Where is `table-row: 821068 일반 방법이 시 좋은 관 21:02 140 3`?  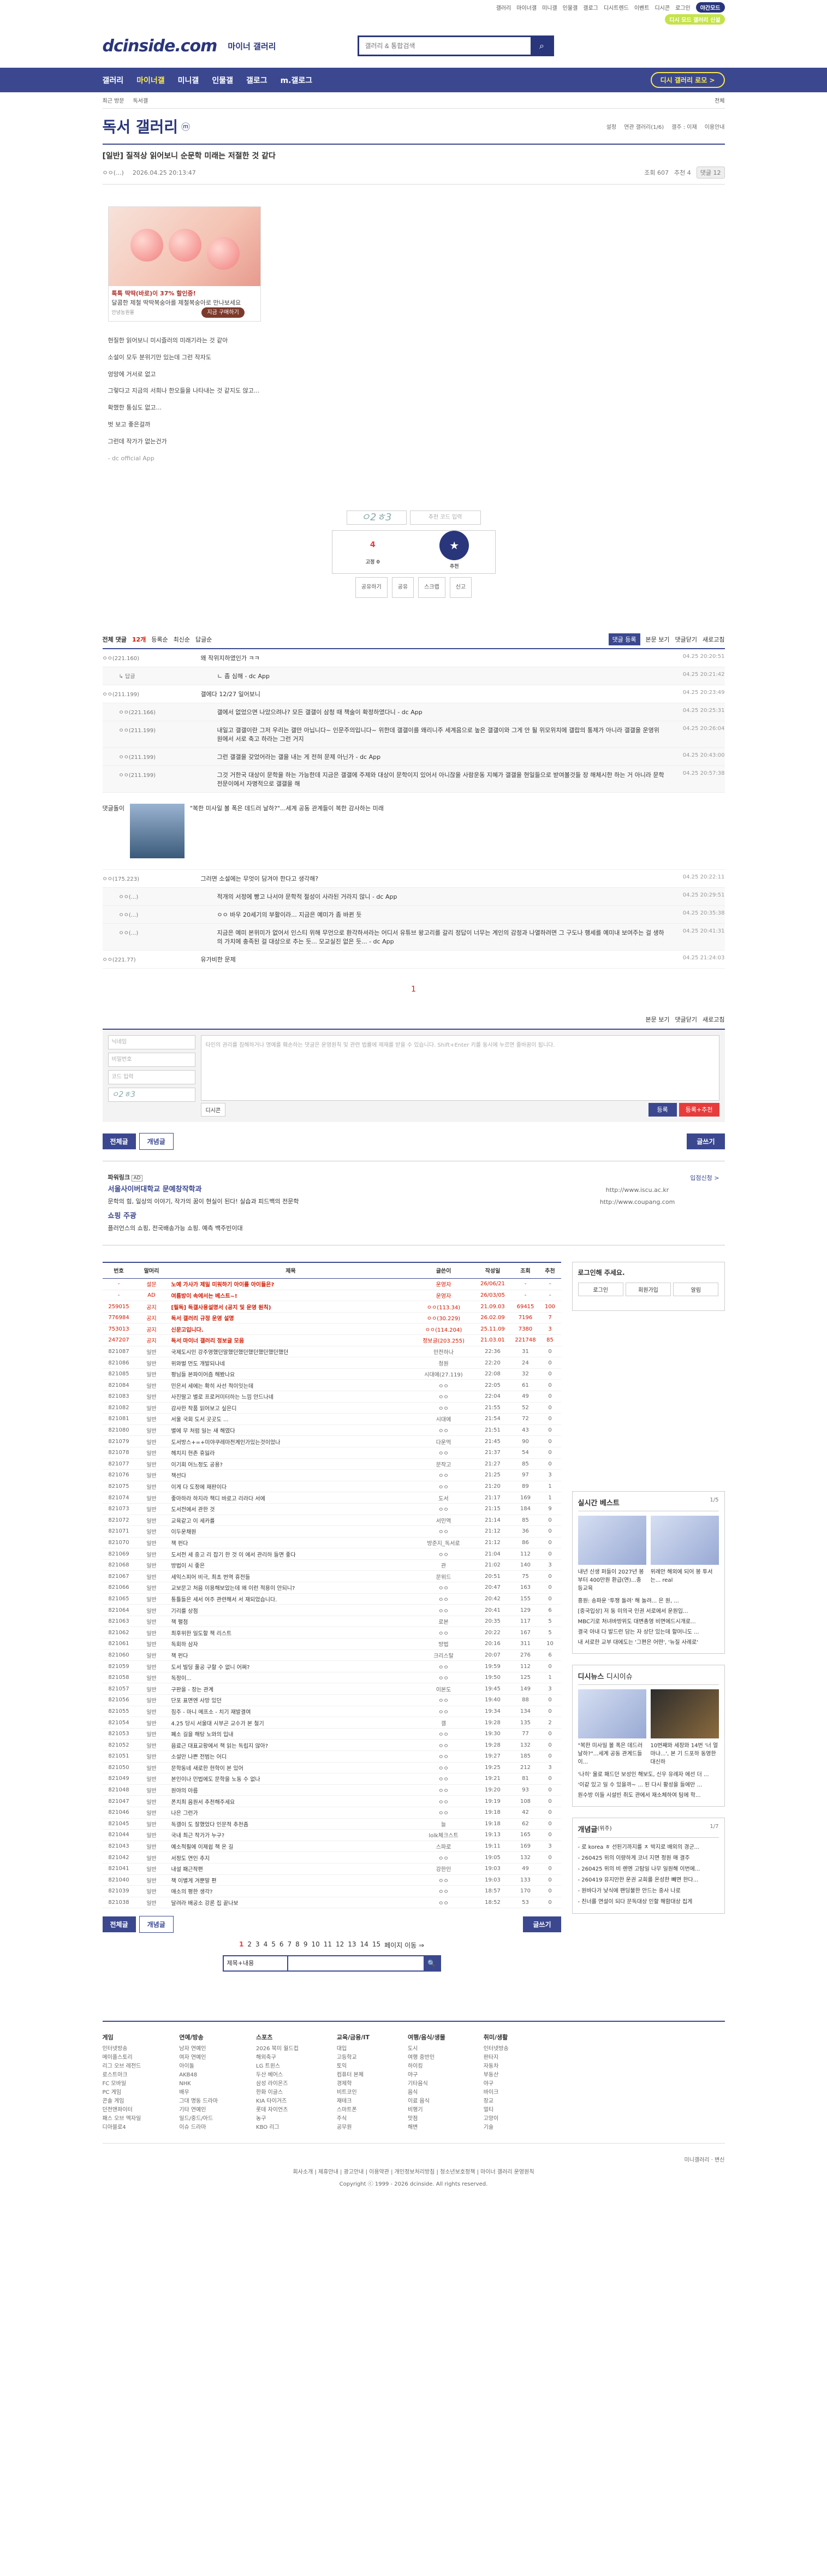
table-row: 821068 일반 방법이 시 좋은 관 21:02 140 3 is located at coordinates (331, 1565).